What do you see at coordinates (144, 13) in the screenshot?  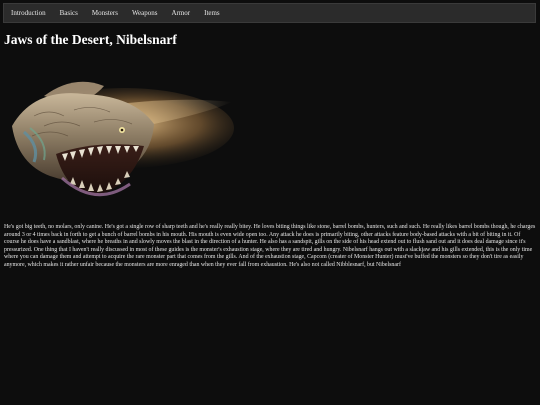 I see `nav-link-weapons: Weapons` at bounding box center [144, 13].